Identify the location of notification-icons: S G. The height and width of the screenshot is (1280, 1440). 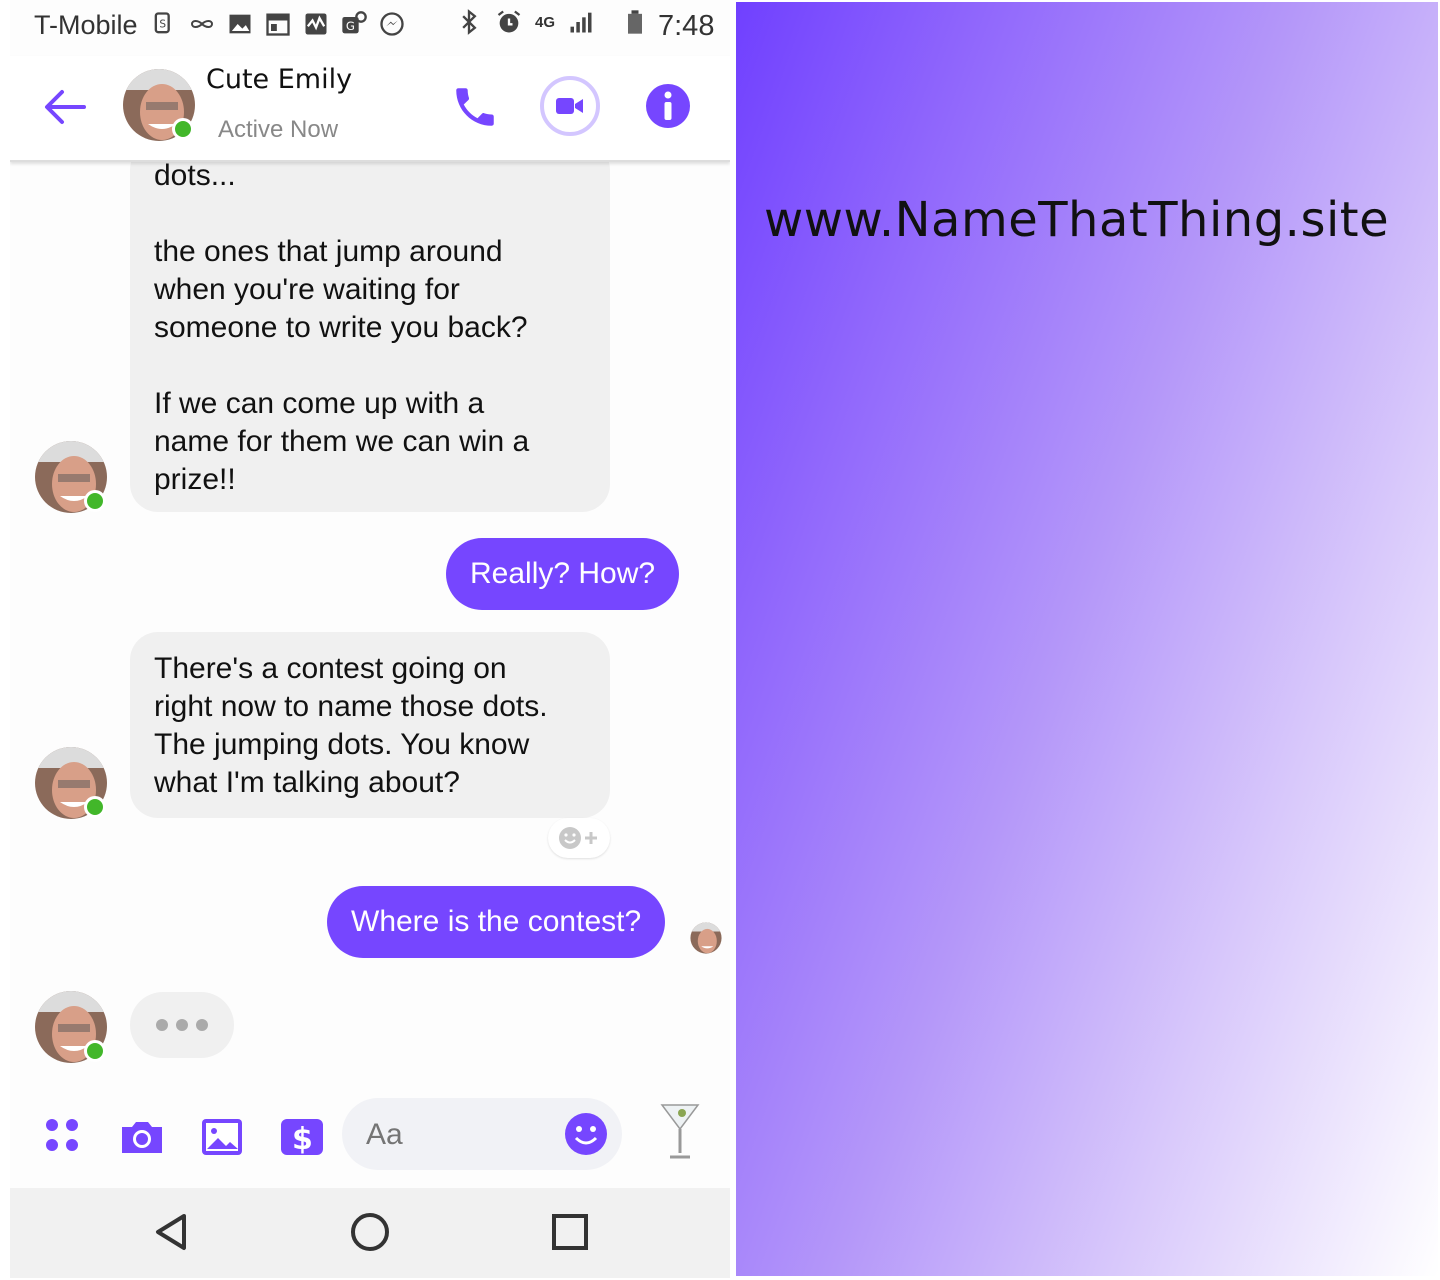
(278, 24).